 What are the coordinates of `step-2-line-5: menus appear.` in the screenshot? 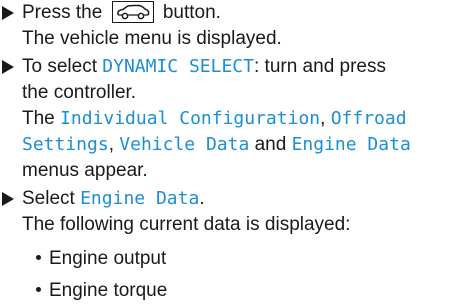 It's located at (85, 171).